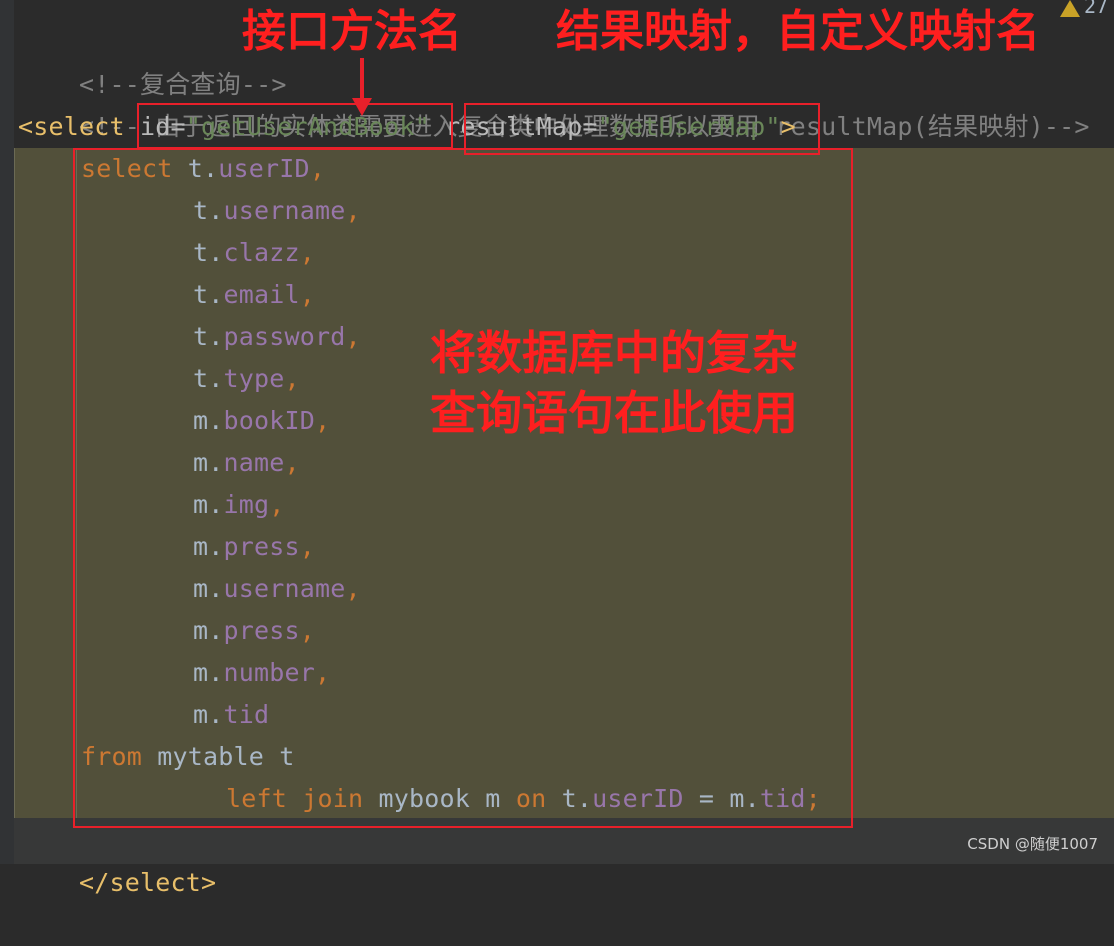 The width and height of the screenshot is (1114, 946). What do you see at coordinates (71, 126) in the screenshot?
I see `select-open-tag: <select` at bounding box center [71, 126].